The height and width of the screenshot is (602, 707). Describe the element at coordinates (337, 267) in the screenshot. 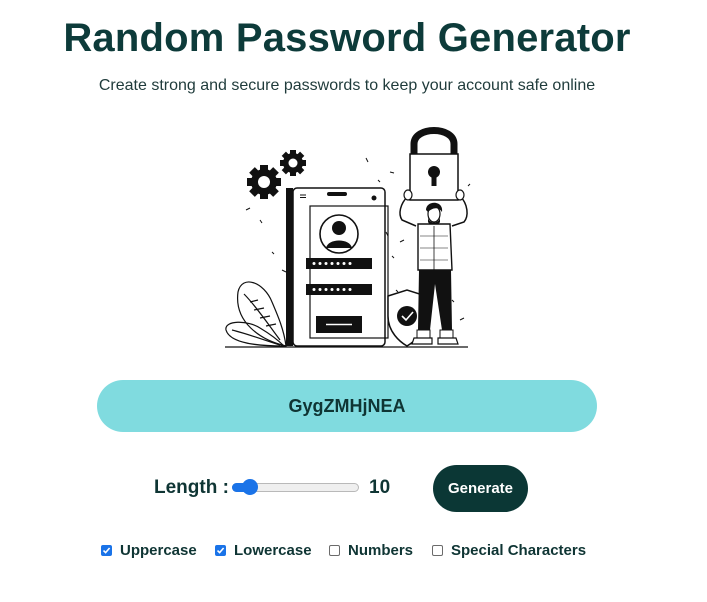

I see `phone-icon` at that location.